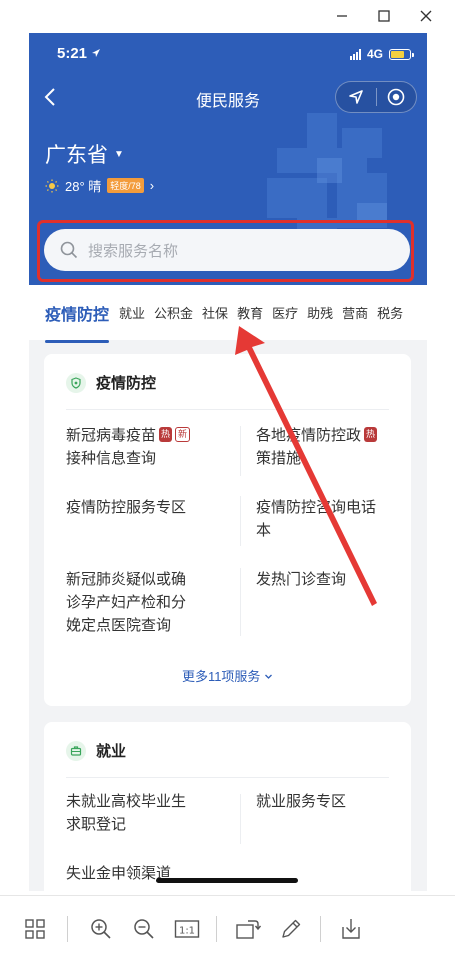 This screenshot has height=973, width=455. Describe the element at coordinates (183, 434) in the screenshot. I see `new-badge: 新` at that location.